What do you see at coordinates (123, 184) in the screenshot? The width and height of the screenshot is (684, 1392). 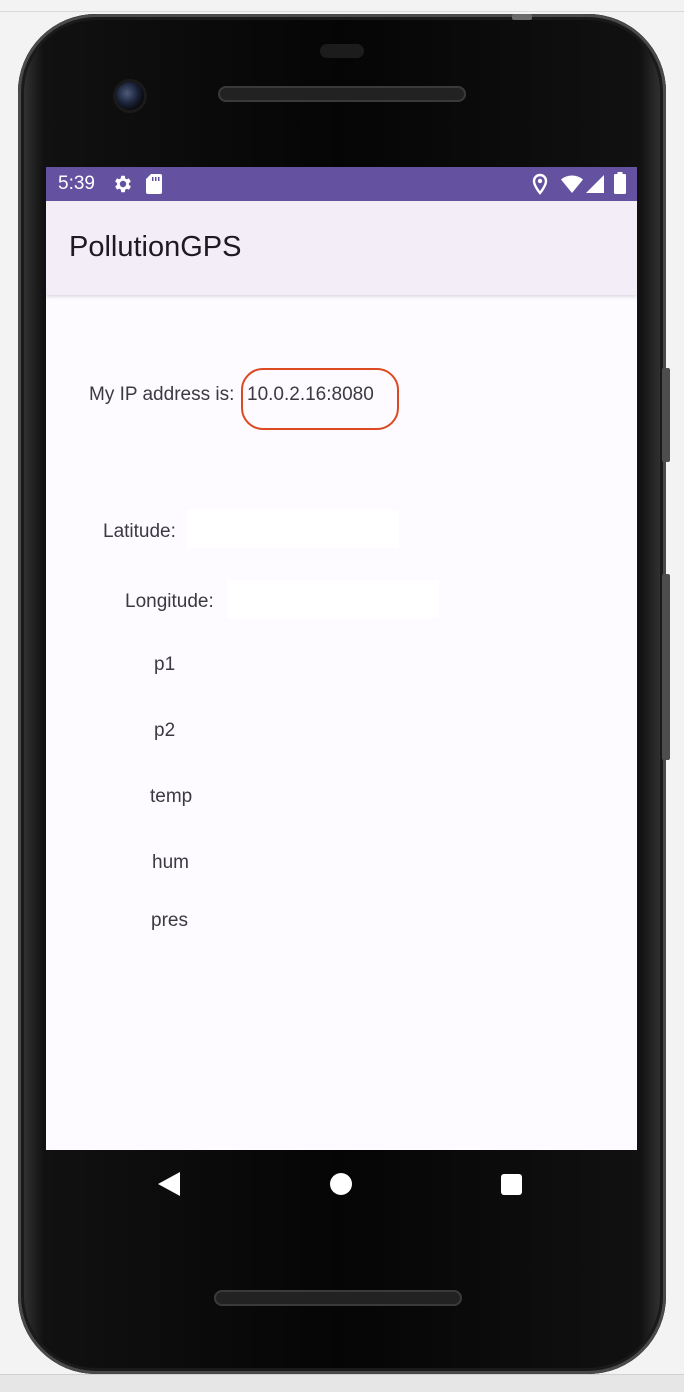 I see `gear-icon` at bounding box center [123, 184].